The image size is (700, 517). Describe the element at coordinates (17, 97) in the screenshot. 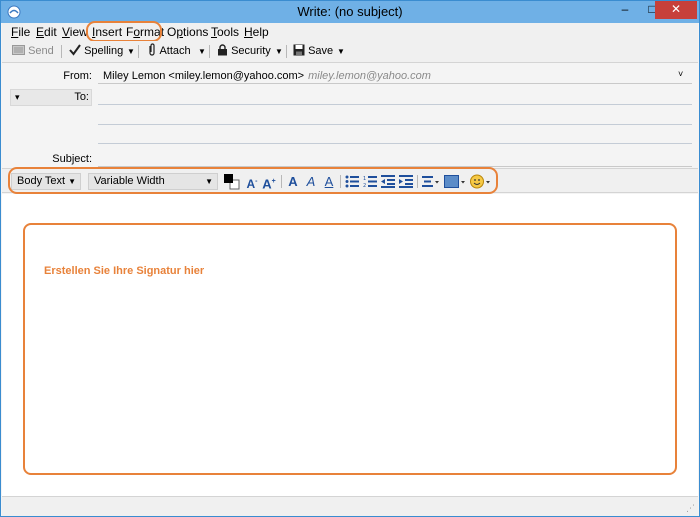

I see `chevron-down-icon: ▾` at that location.